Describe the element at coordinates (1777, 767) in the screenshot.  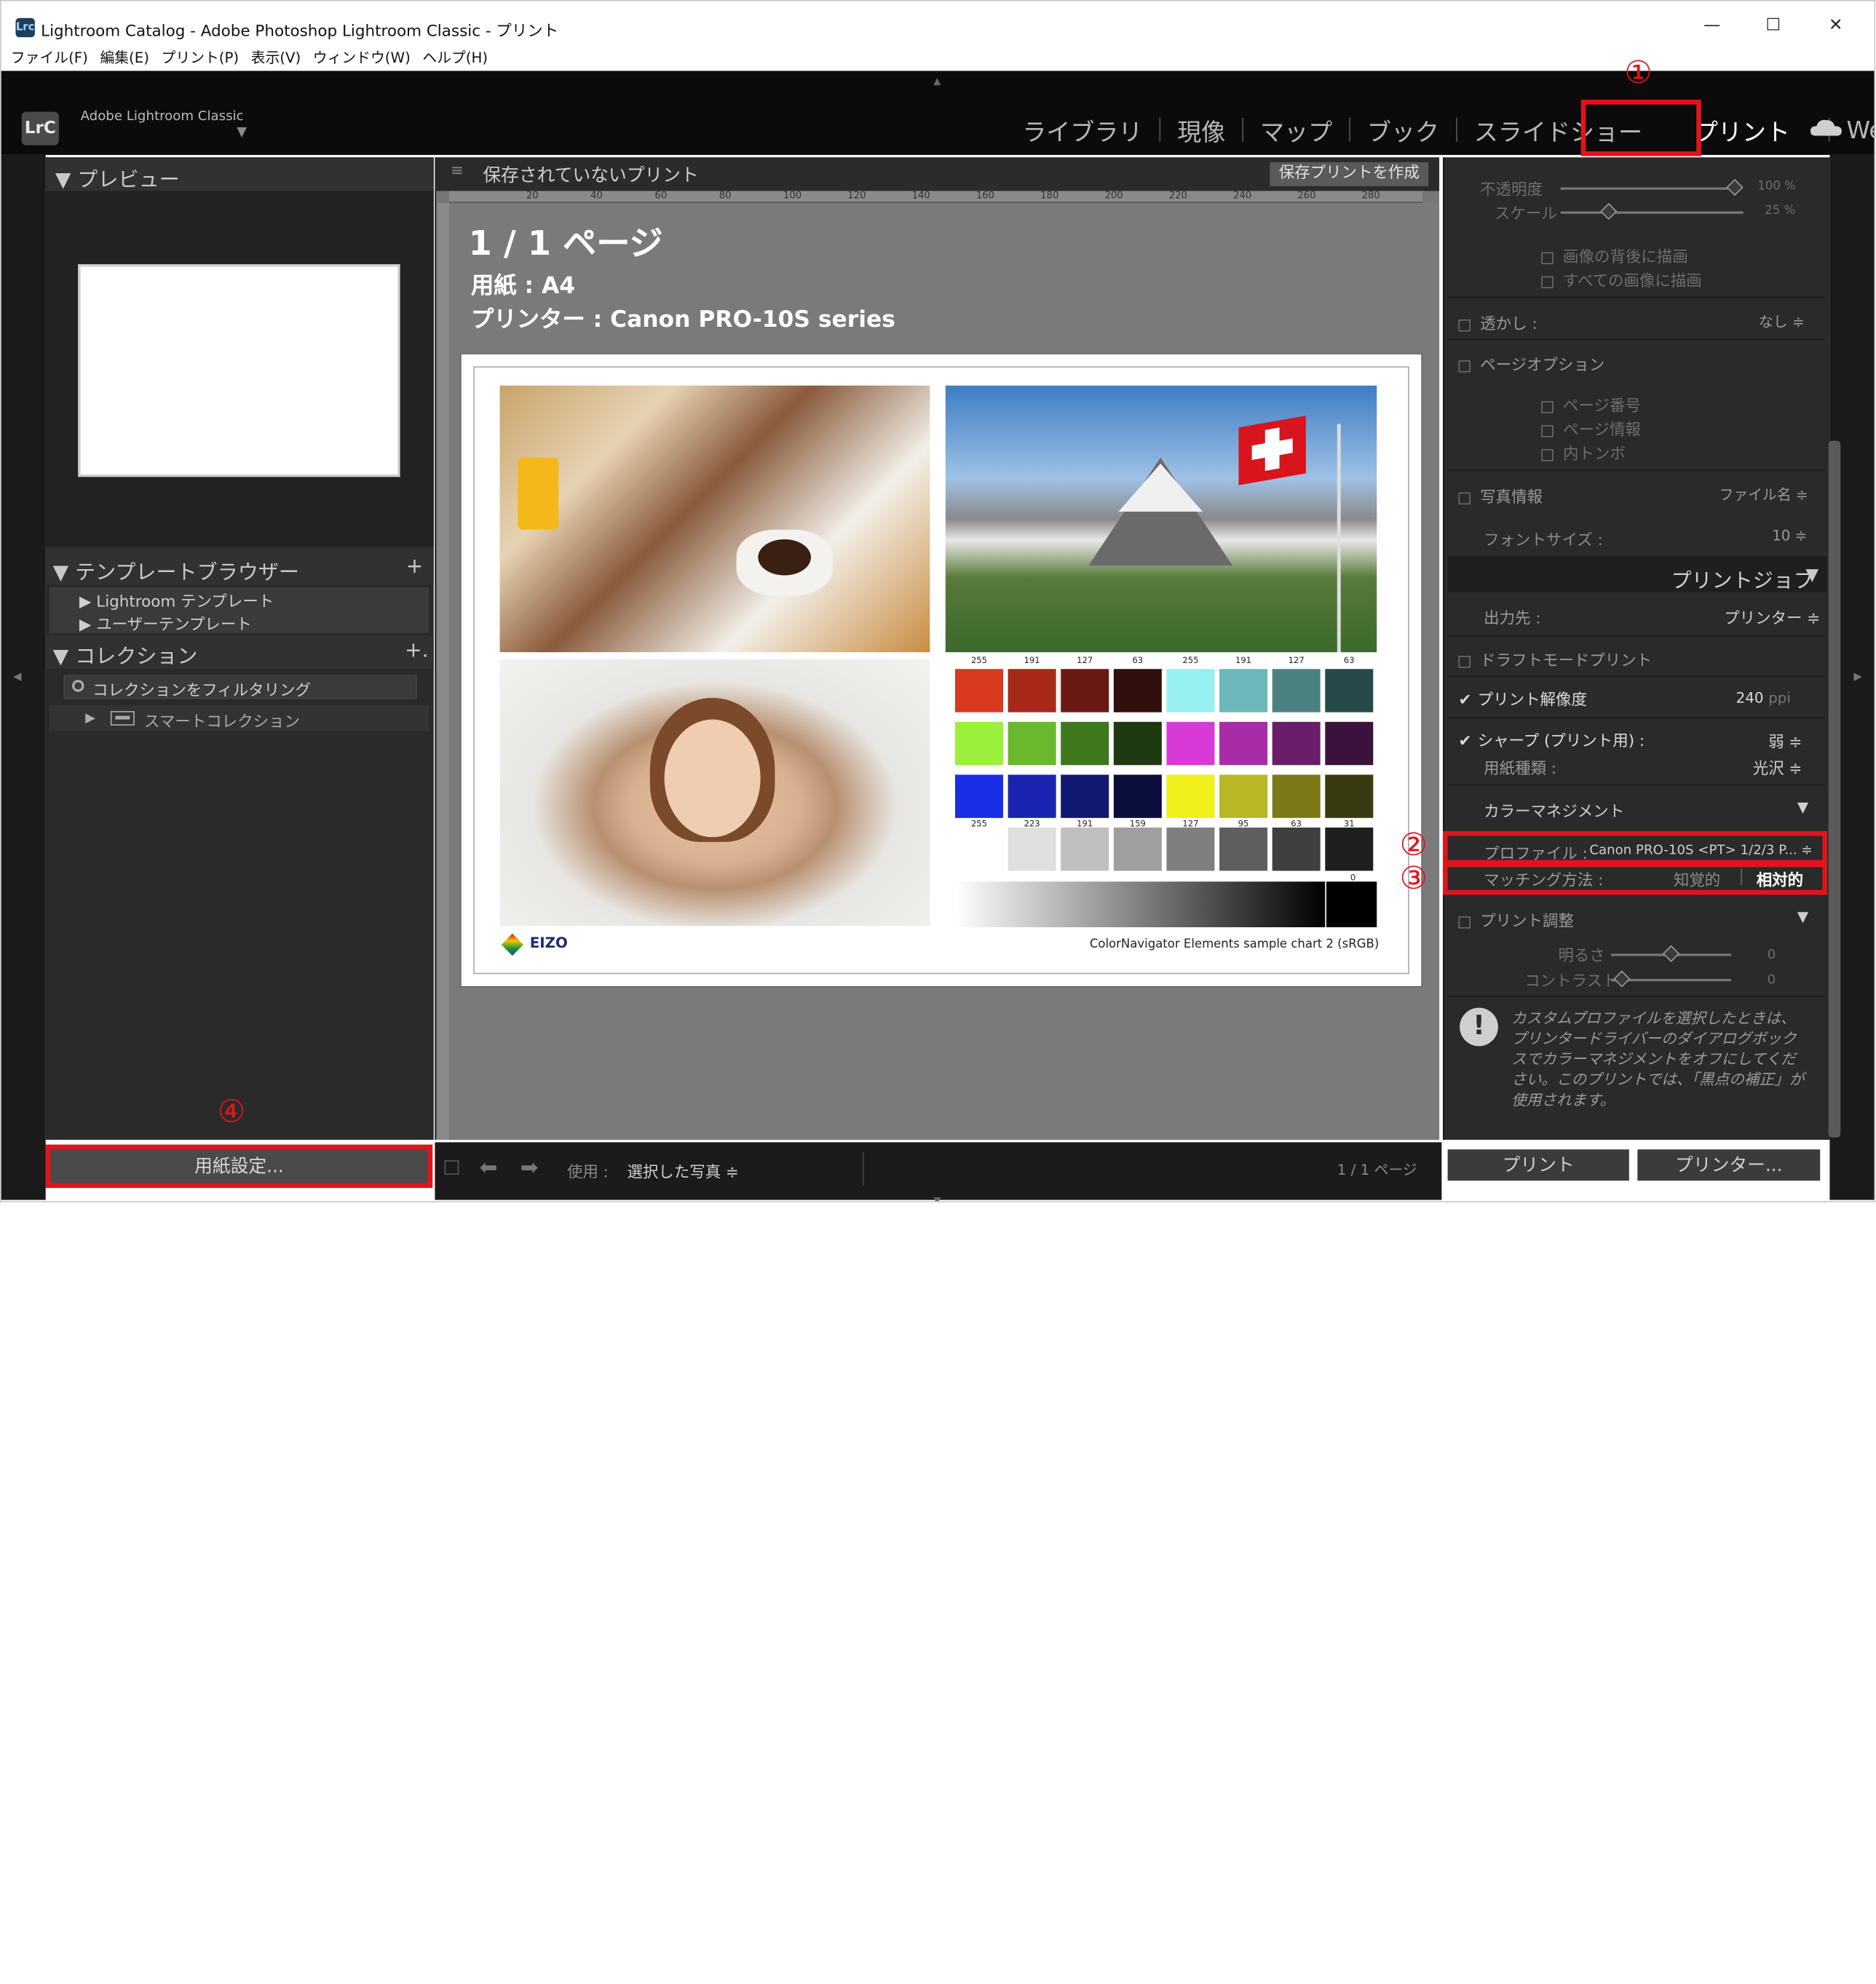
I see `media-type-select: 光沢 ≑` at that location.